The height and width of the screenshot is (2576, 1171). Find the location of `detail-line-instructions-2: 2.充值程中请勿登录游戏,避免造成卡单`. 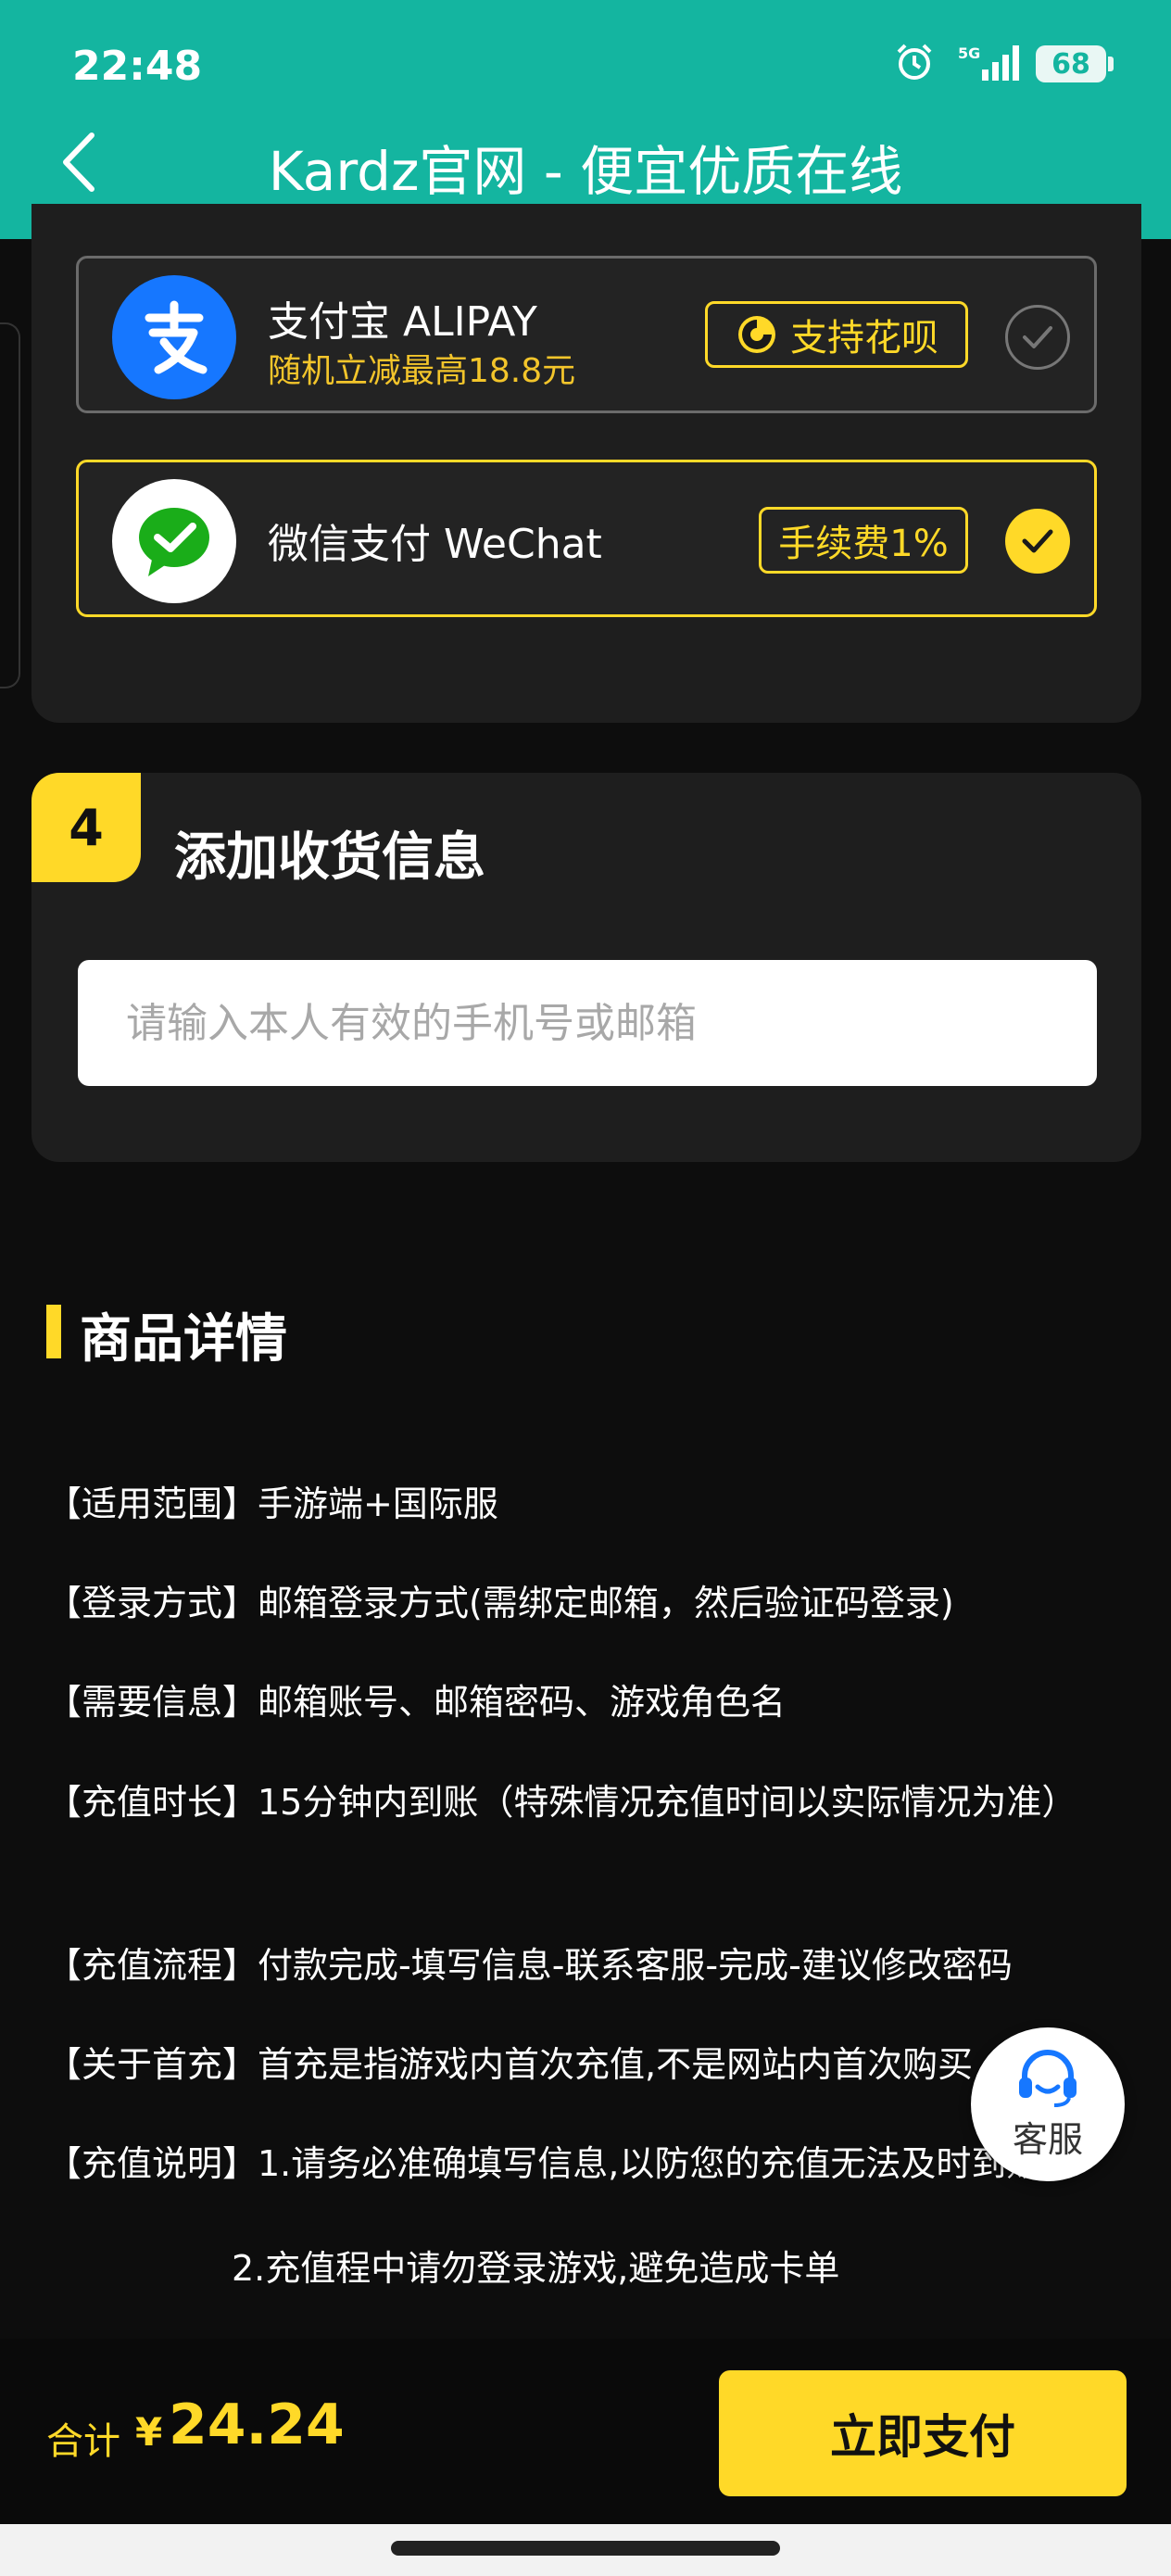

detail-line-instructions-2: 2.充值程中请勿登录游戏,避免造成卡单 is located at coordinates (536, 2268).